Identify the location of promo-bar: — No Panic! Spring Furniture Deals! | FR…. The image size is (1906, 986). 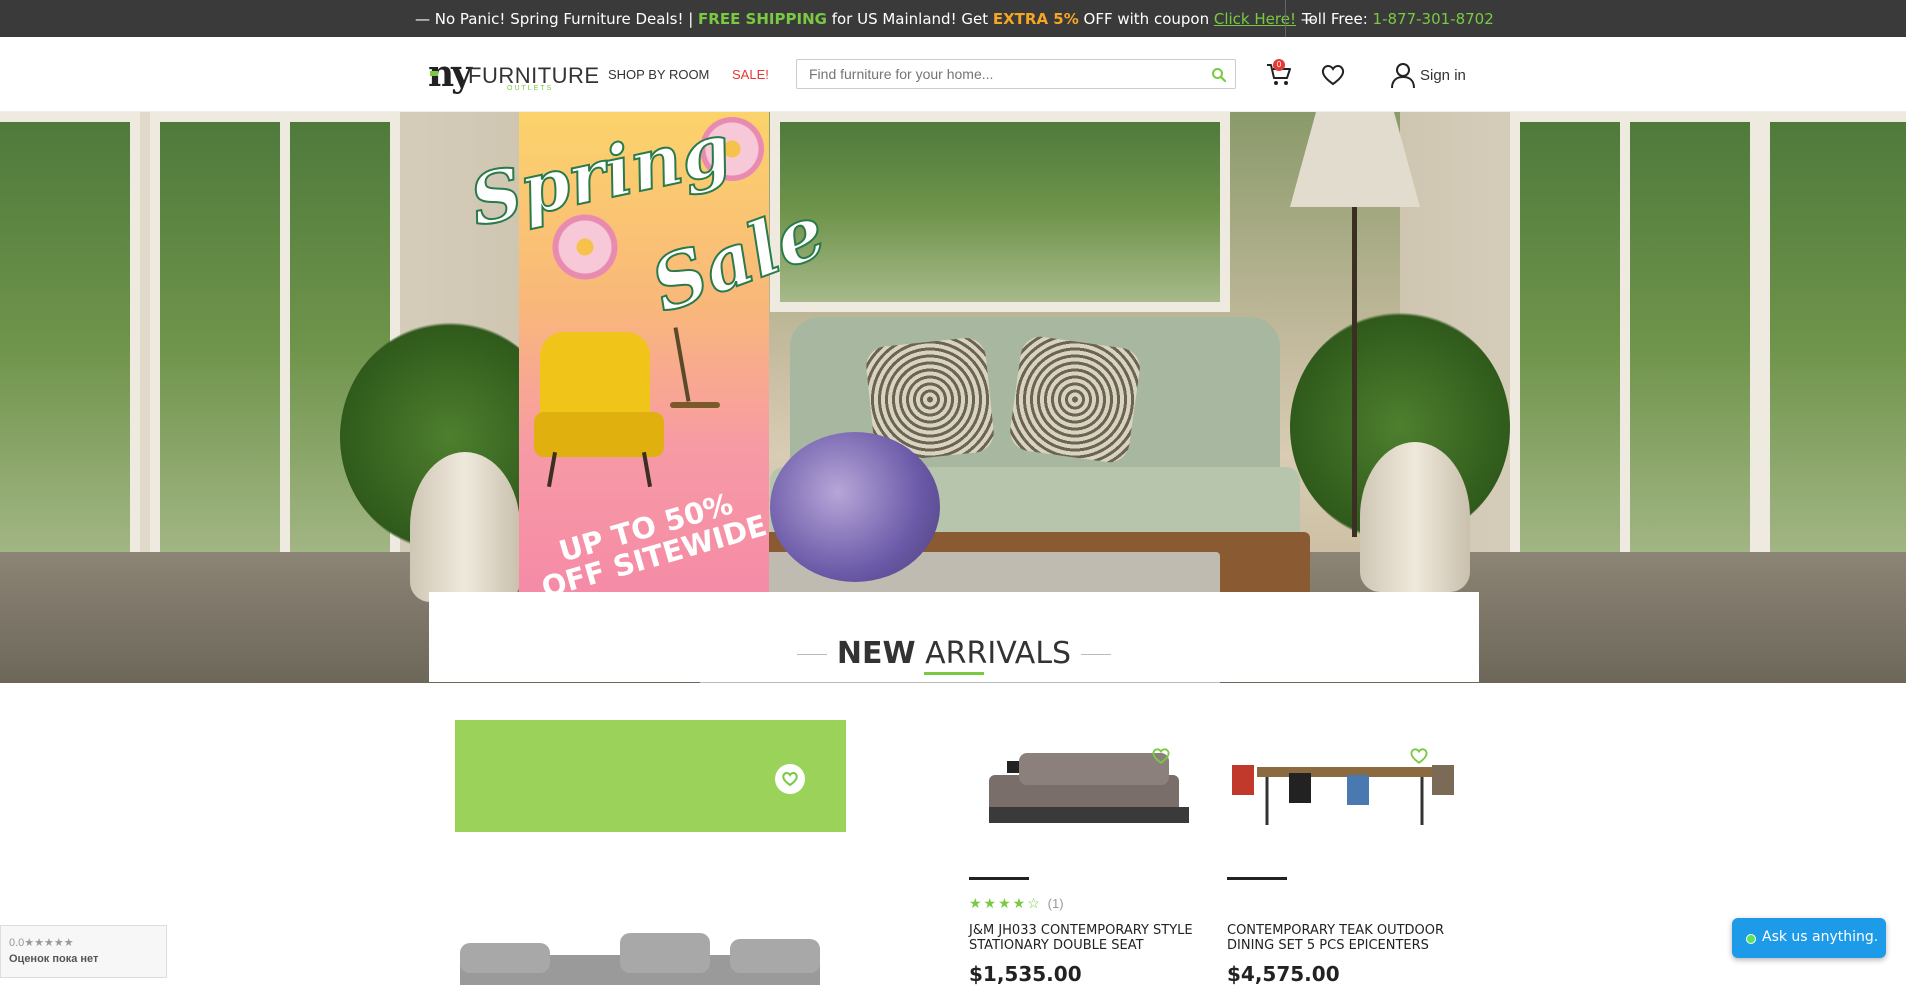
(953, 18).